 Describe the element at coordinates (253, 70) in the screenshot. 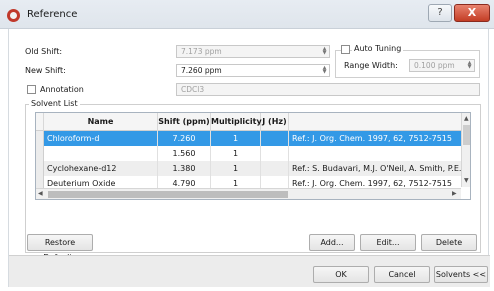

I see `new-shift-field: 7.260 ppm ▲ ▼` at that location.